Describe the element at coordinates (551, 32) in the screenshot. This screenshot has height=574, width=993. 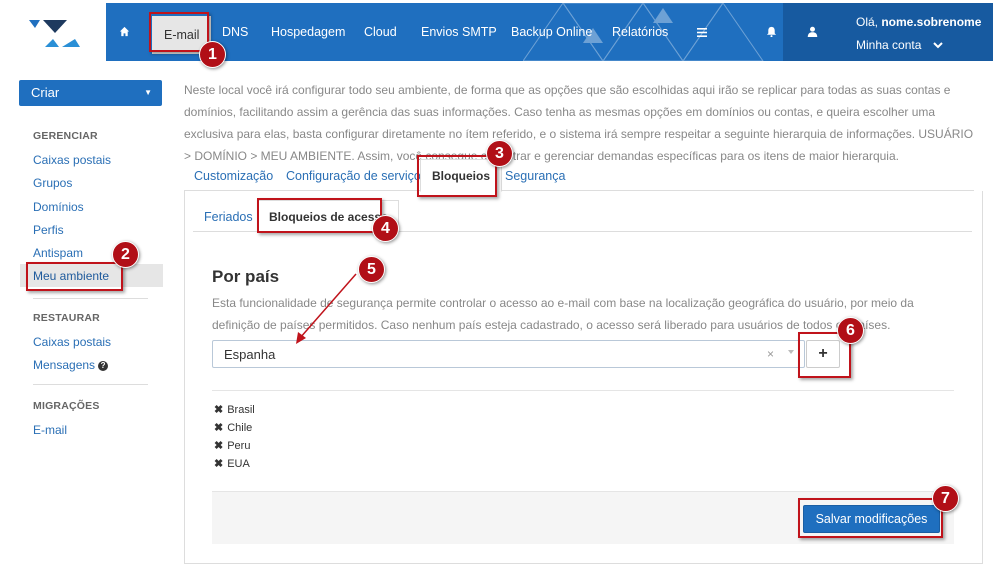
I see `nav-backup-online: Backup Online` at that location.